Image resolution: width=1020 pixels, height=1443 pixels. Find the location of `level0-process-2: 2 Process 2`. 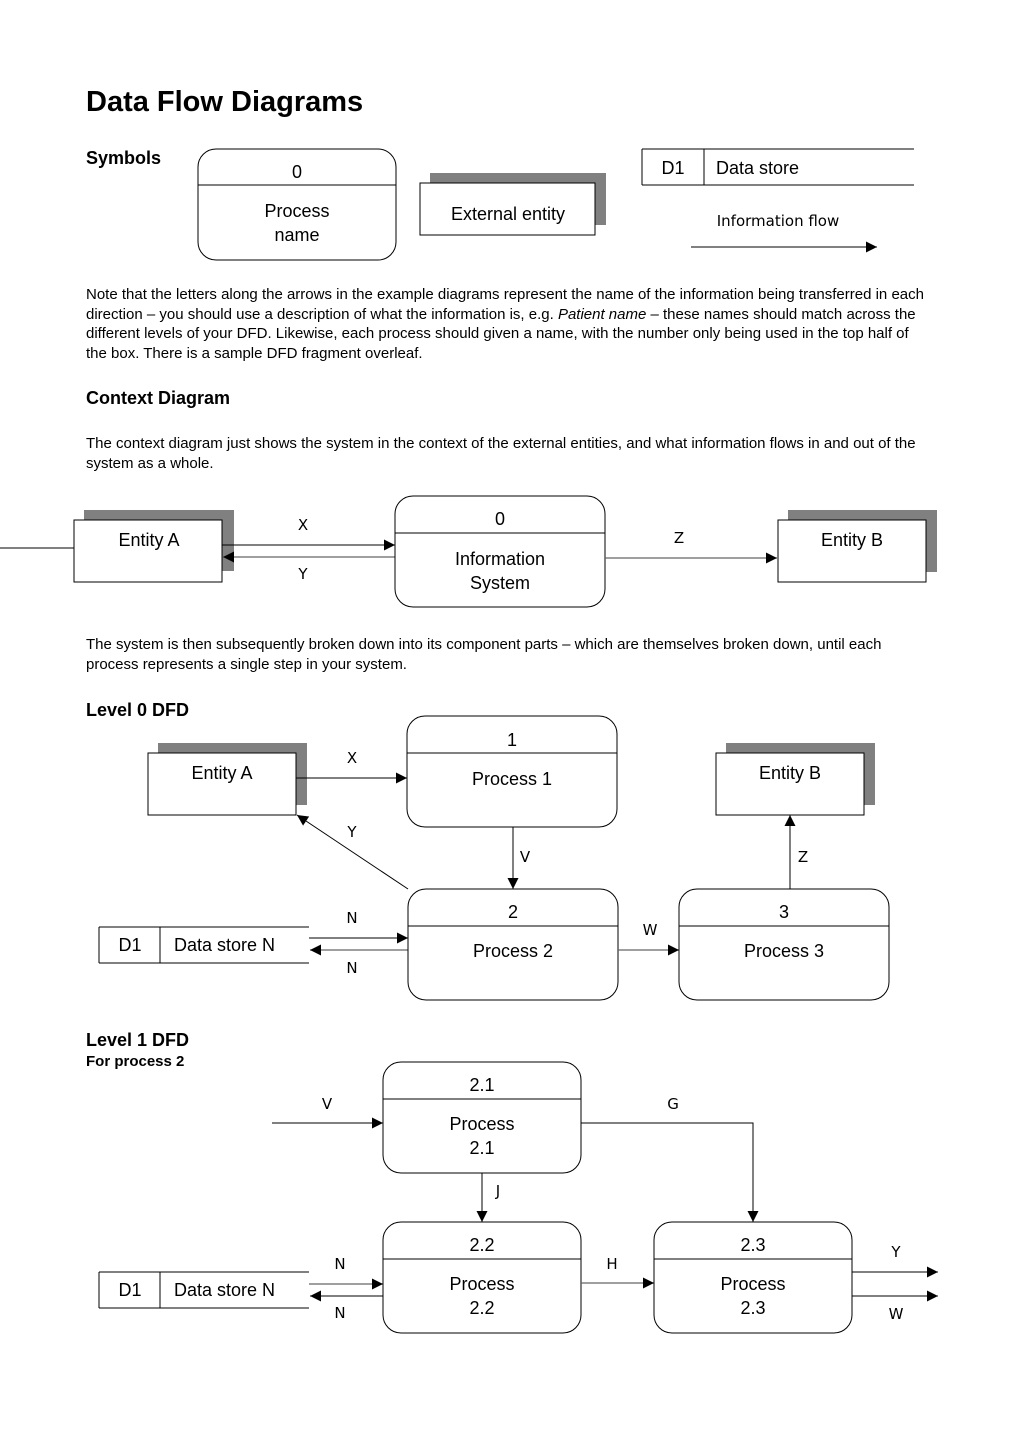

level0-process-2: 2 Process 2 is located at coordinates (513, 944).